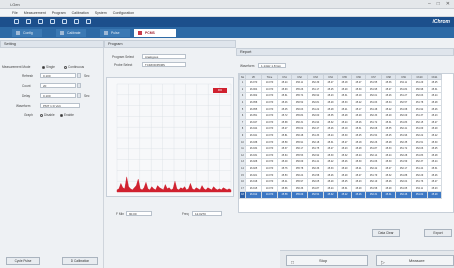 The image size is (454, 268). Describe the element at coordinates (47, 115) in the screenshot. I see `graph-disable-radio: Disable` at that location.